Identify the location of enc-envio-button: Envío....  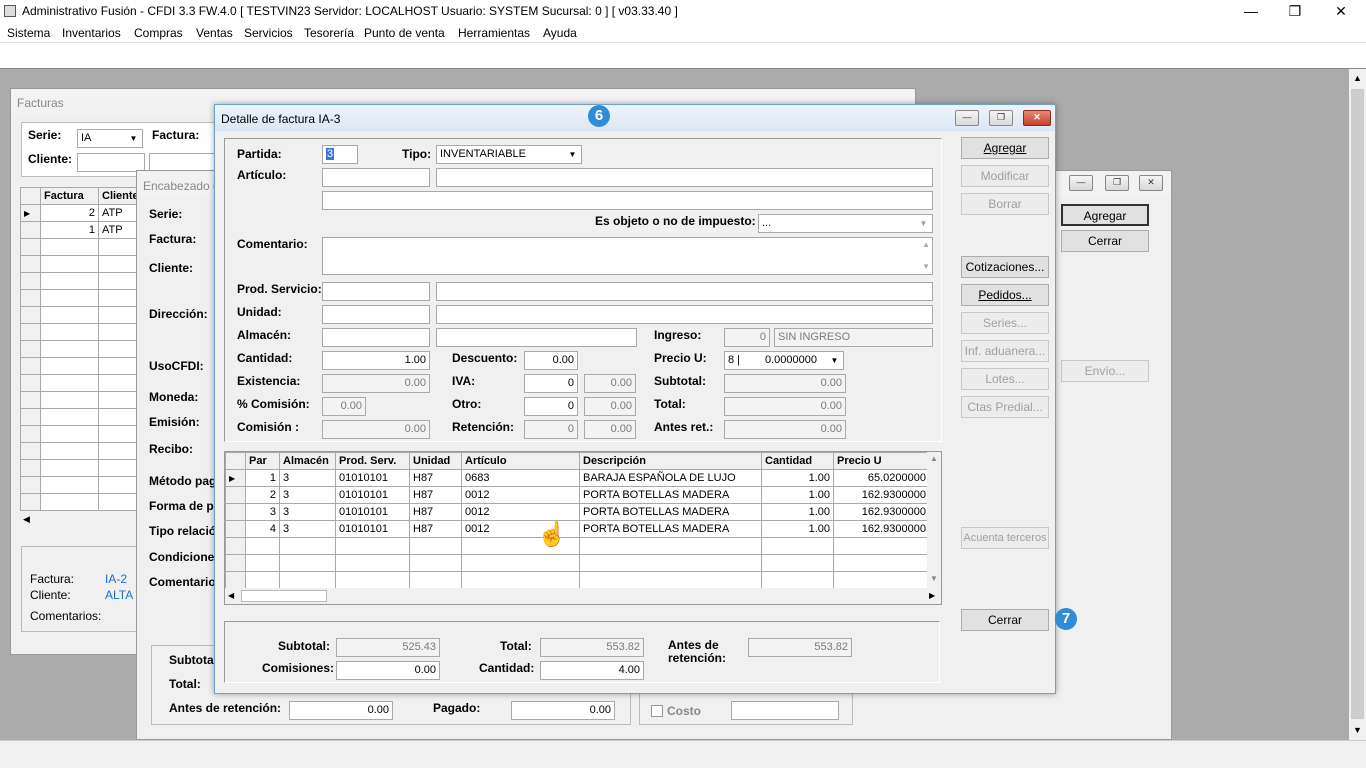
(1105, 371).